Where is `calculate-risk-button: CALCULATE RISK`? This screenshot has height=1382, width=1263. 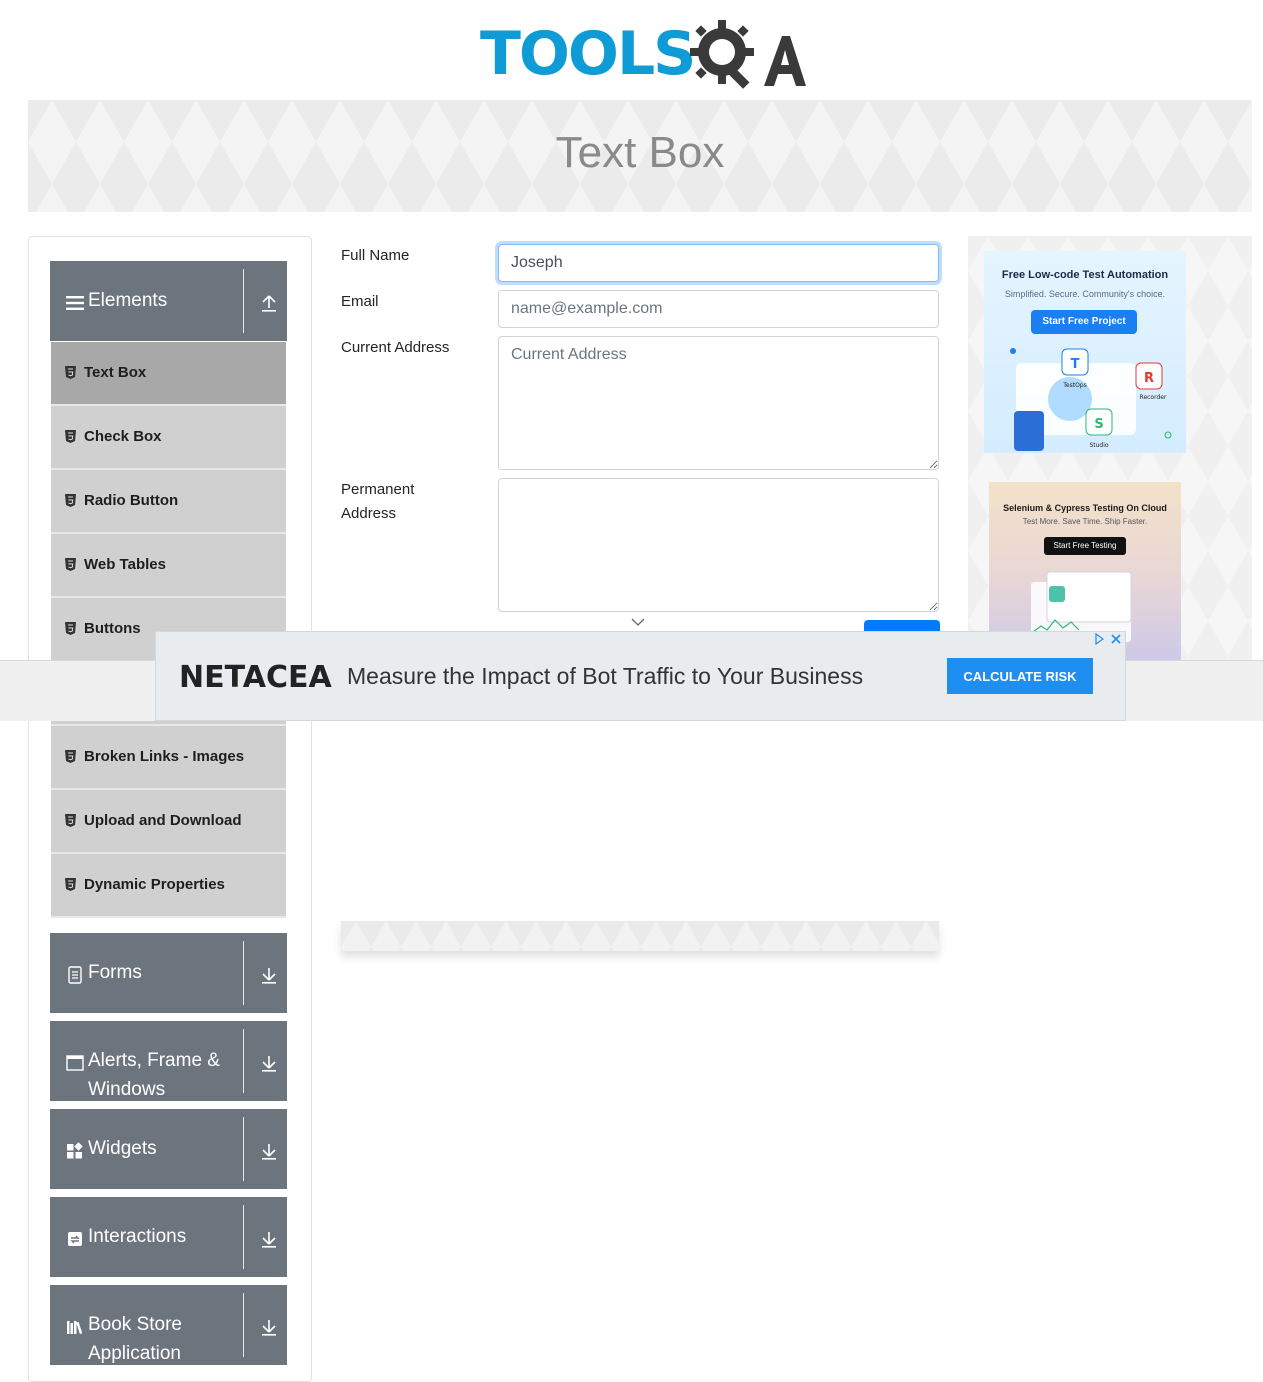
calculate-risk-button: CALCULATE RISK is located at coordinates (1020, 676).